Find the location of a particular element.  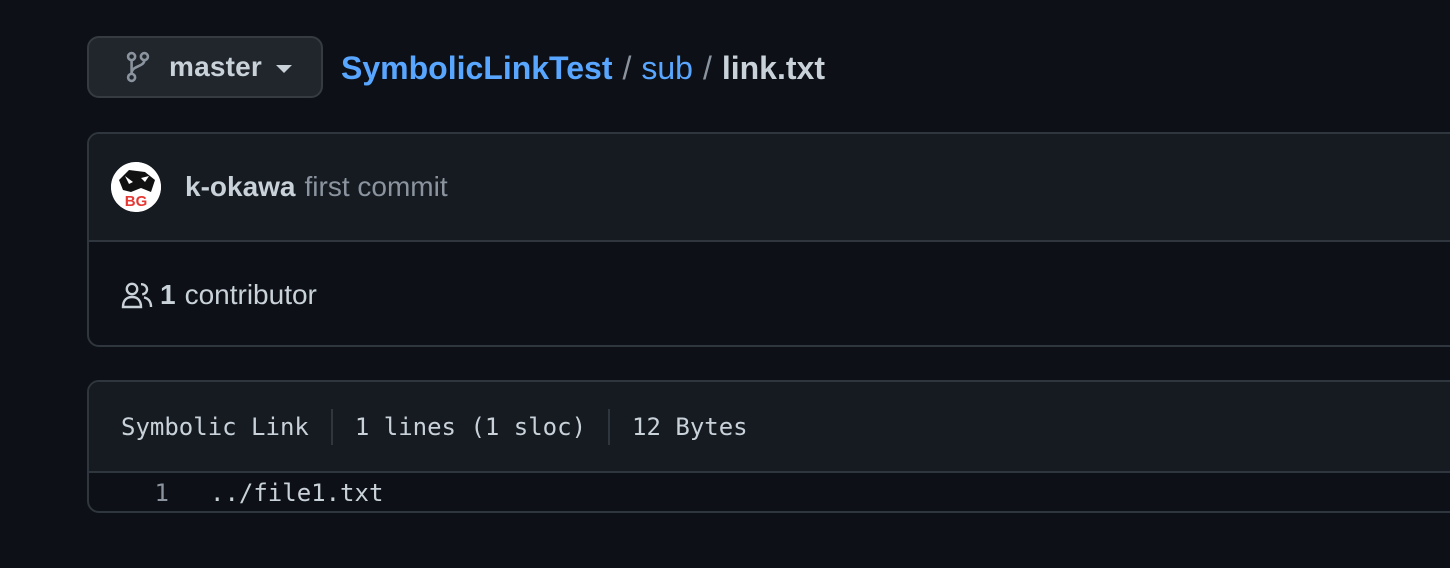

code-line: 1 ../file1.txt is located at coordinates (769, 493).